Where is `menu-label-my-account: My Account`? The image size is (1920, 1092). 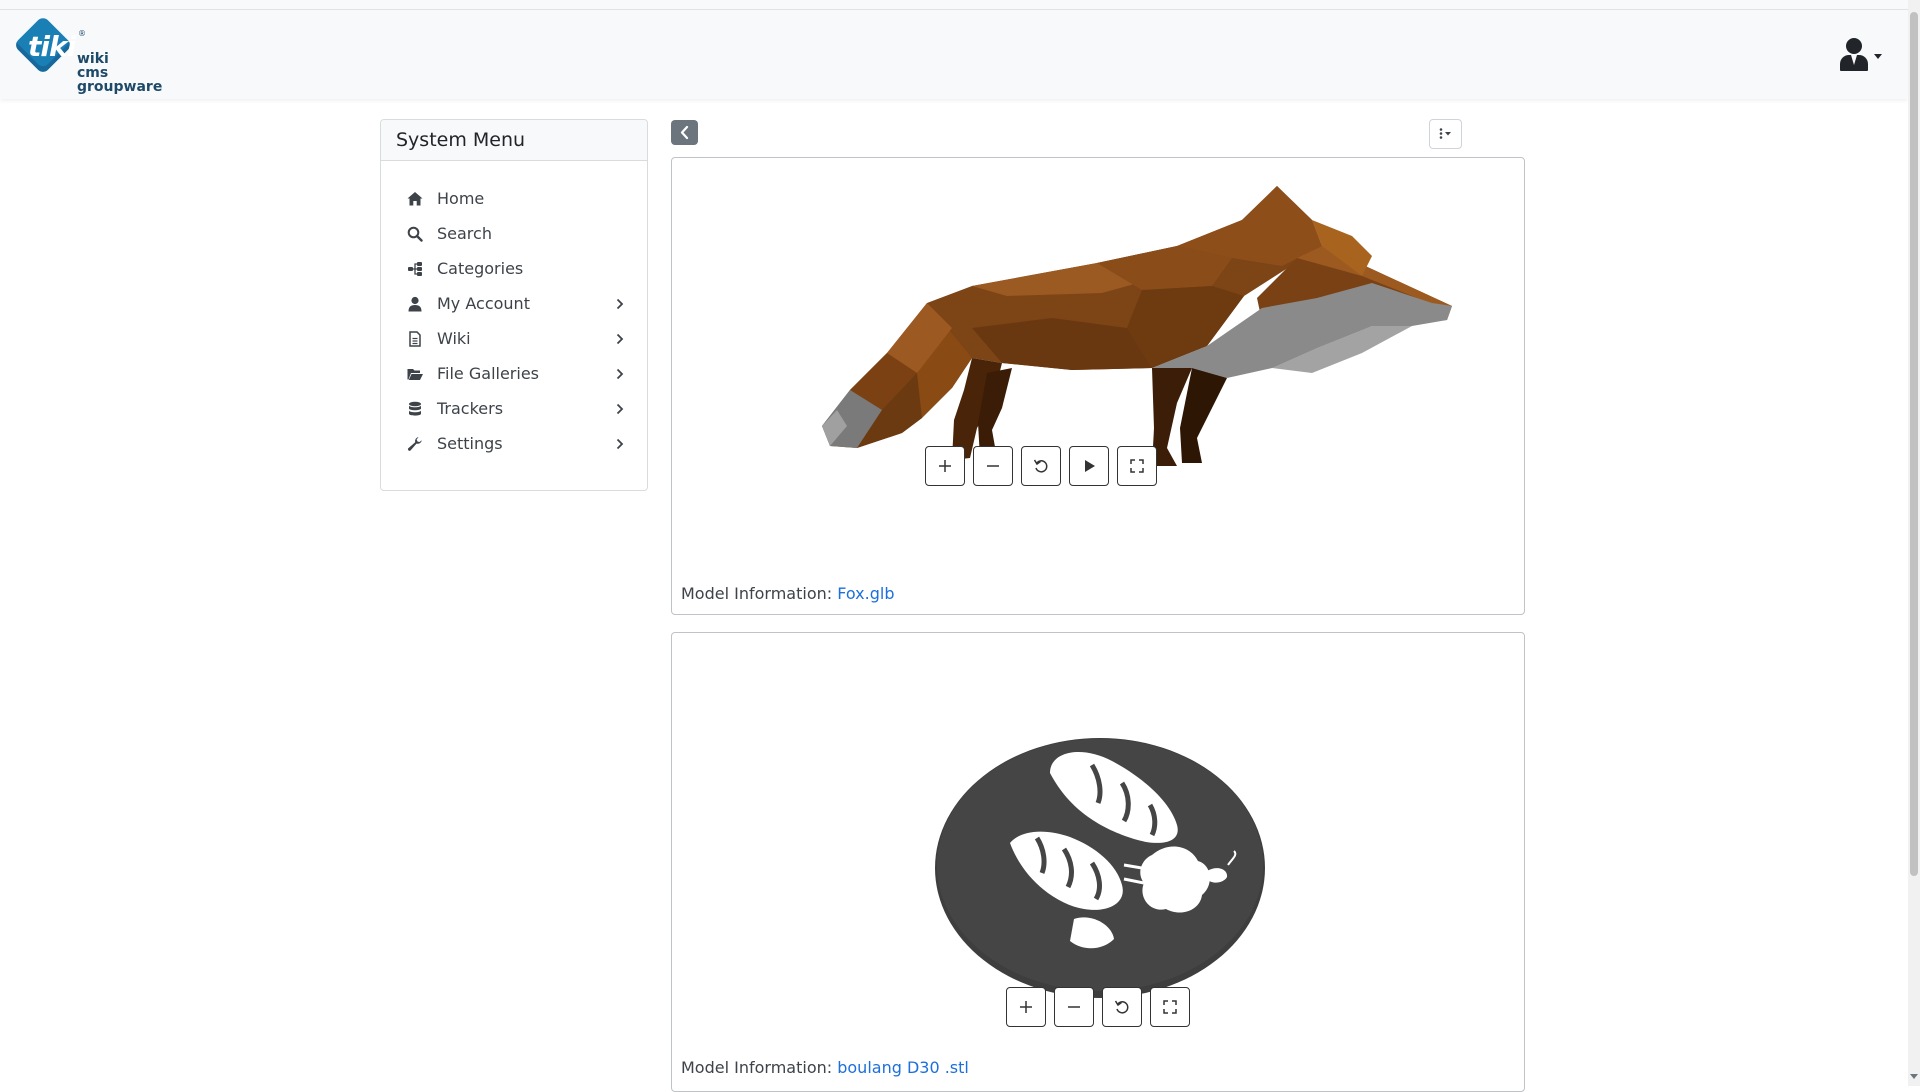 menu-label-my-account: My Account is located at coordinates (483, 303).